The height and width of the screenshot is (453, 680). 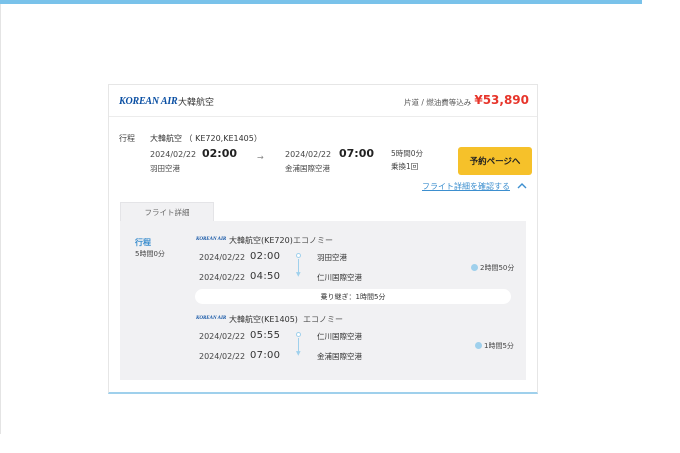 I want to click on arrival-airport: 金浦国際空港, so click(x=307, y=168).